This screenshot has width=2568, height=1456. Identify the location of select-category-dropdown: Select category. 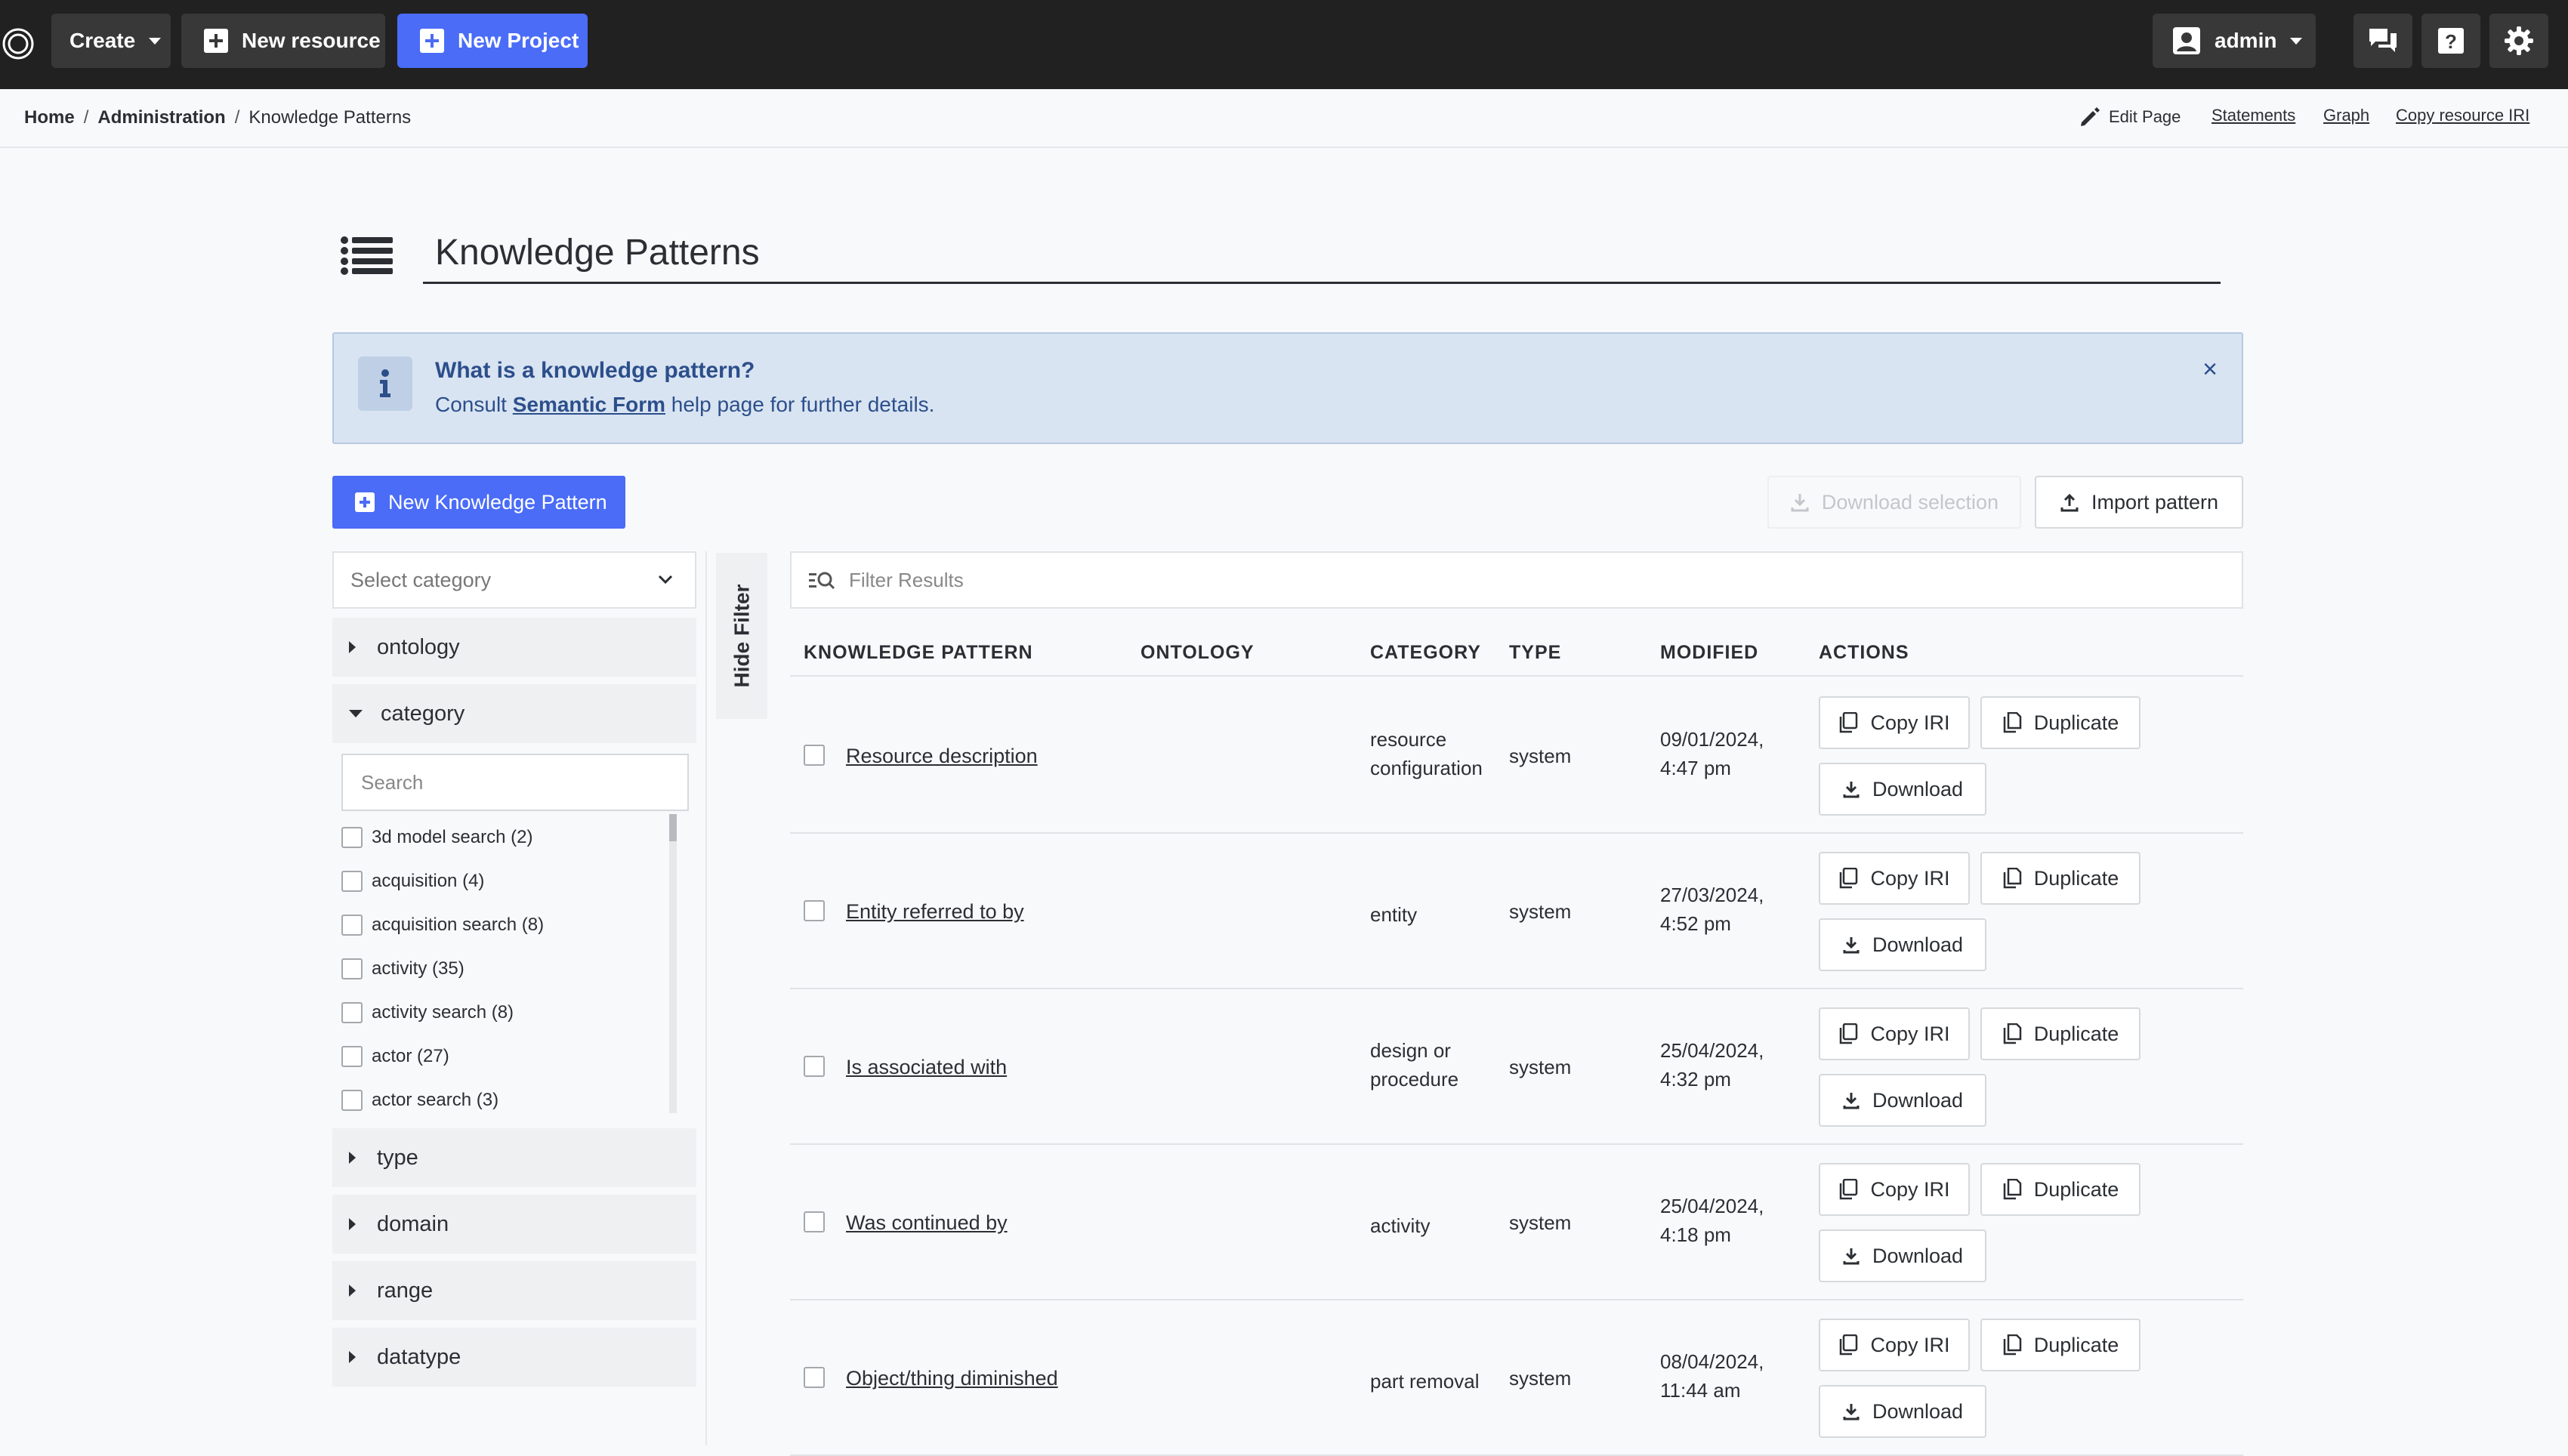
(514, 580).